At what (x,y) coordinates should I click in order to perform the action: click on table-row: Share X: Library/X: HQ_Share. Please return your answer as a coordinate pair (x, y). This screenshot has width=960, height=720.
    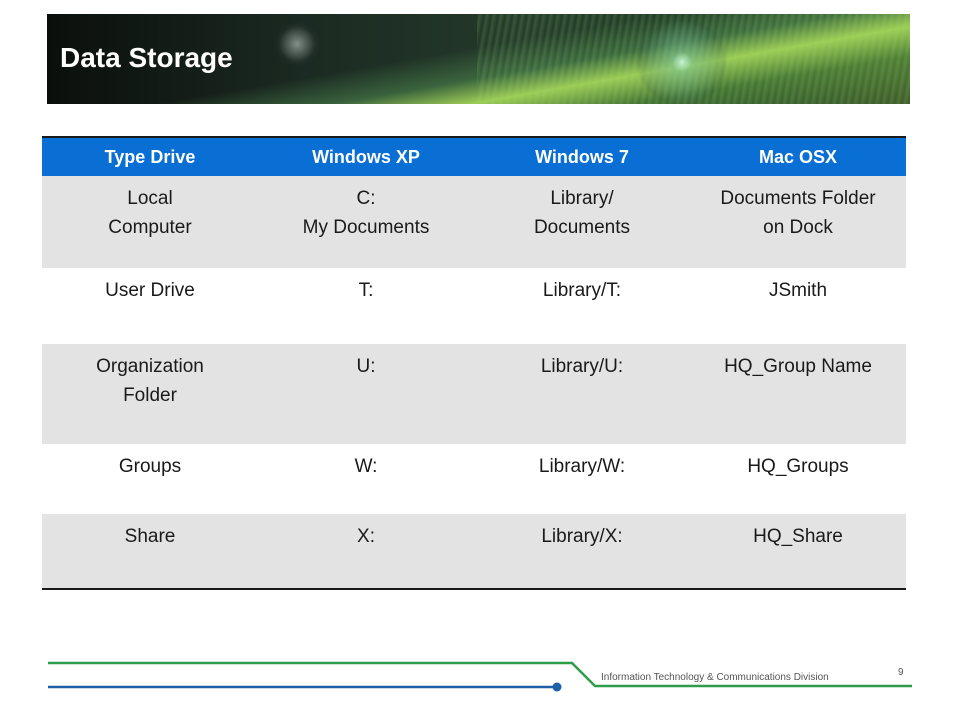
    Looking at the image, I should click on (474, 552).